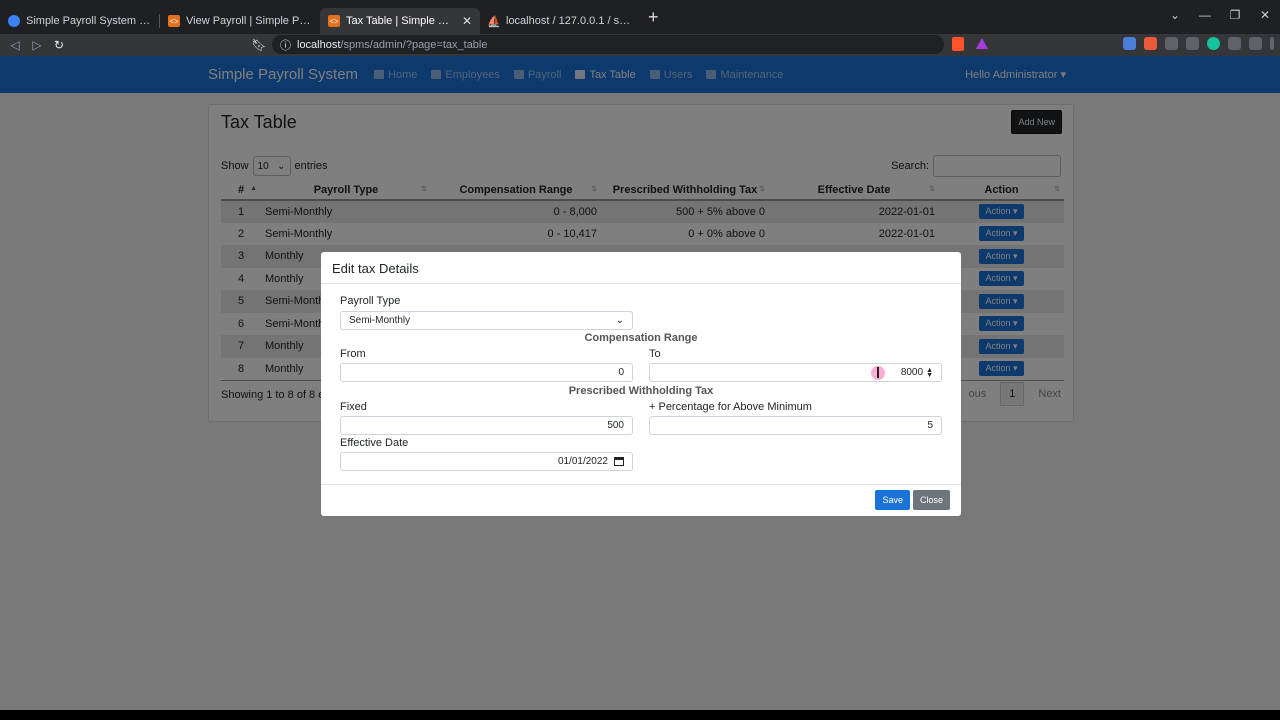  I want to click on browser-tab-2: <> View Payroll | Simple Payroll System, so click(240, 21).